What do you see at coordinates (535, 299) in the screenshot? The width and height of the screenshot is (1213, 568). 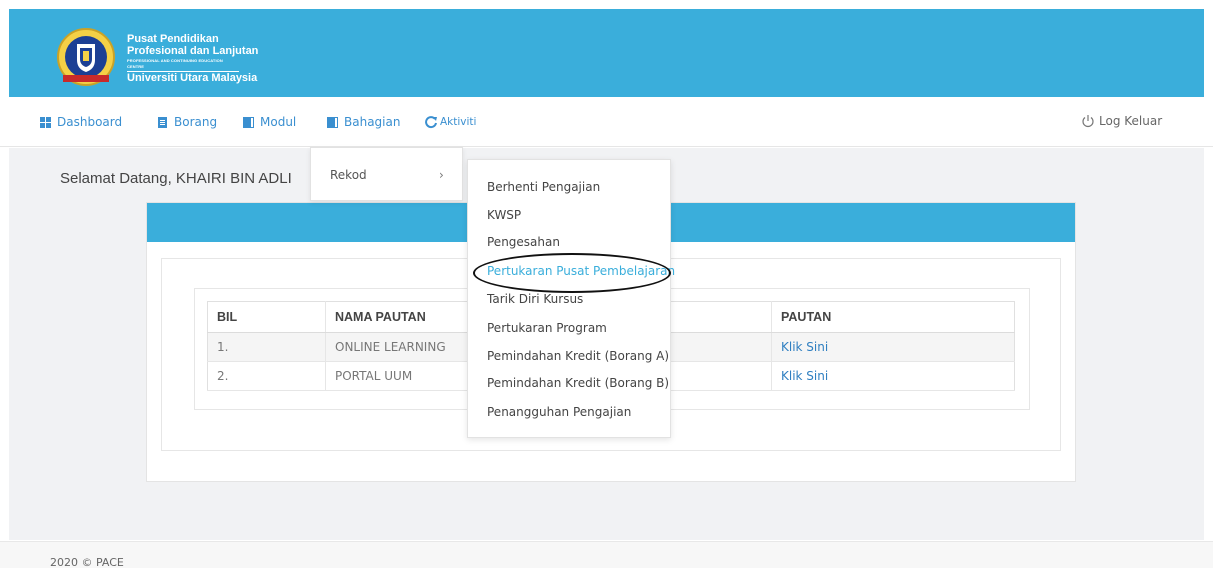 I see `submenu-item-tarik-diri-kursus: Tarik Diri Kursus` at bounding box center [535, 299].